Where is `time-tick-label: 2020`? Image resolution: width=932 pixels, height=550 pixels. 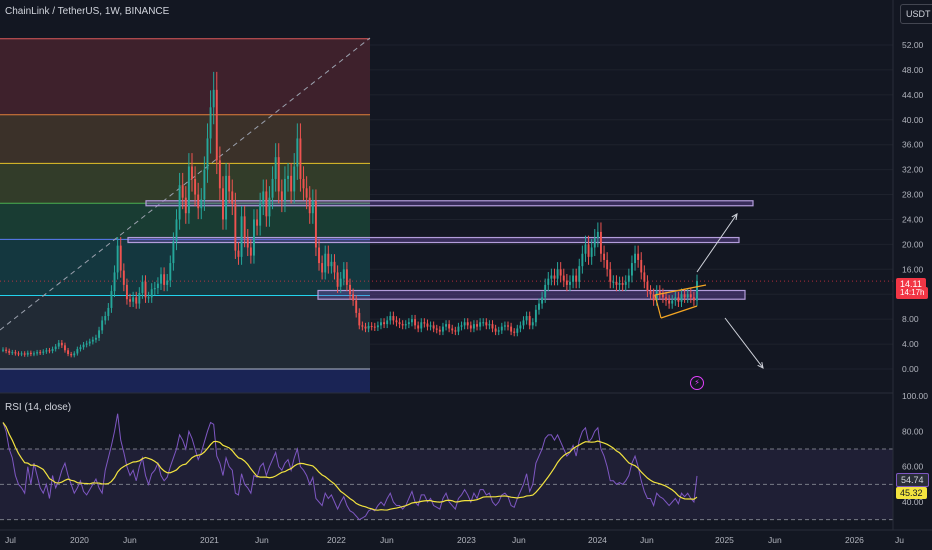
time-tick-label: 2020 is located at coordinates (79, 540).